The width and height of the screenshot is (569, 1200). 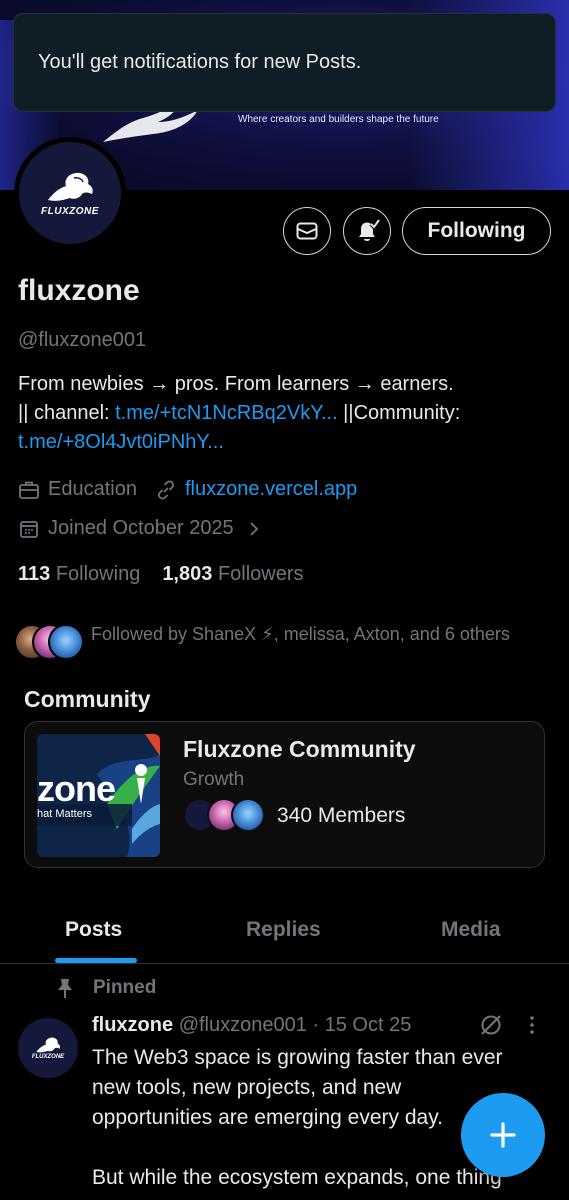 I want to click on grok-icon, so click(x=491, y=1025).